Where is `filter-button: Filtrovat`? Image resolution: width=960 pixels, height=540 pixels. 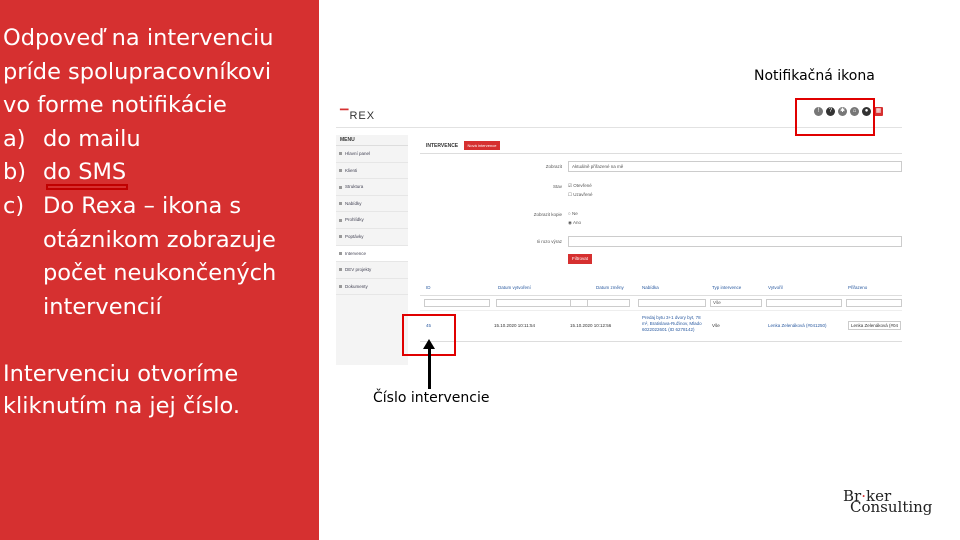
filter-button: Filtrovat is located at coordinates (580, 259).